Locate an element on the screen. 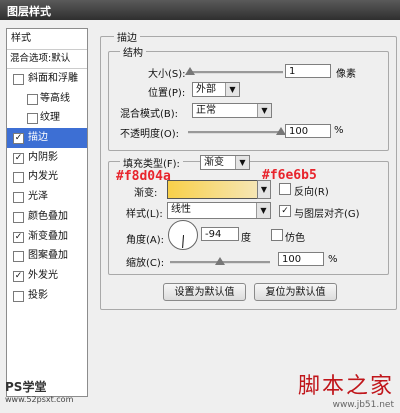  position-value: 外部 is located at coordinates (206, 89).